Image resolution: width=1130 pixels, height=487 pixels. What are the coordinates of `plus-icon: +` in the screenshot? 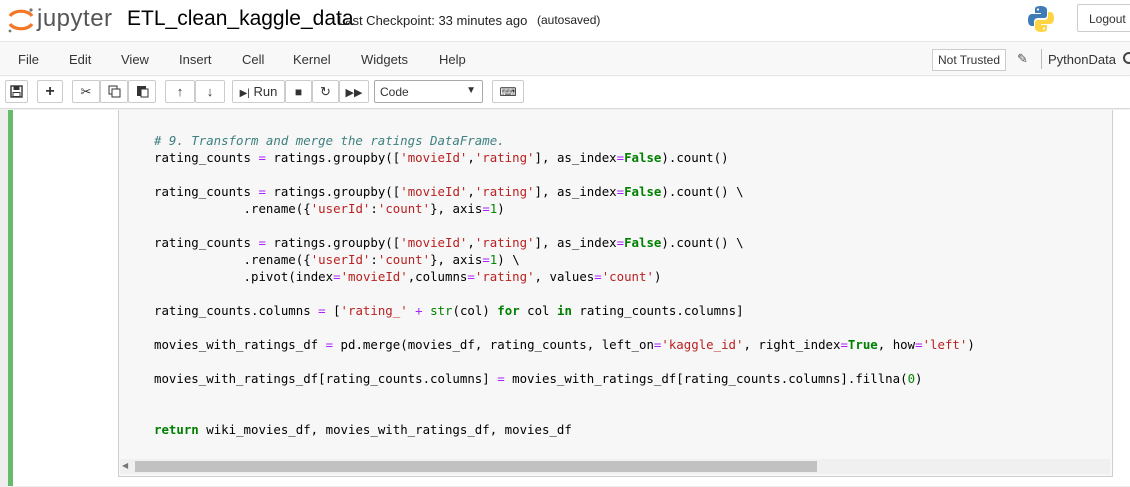 It's located at (50, 91).